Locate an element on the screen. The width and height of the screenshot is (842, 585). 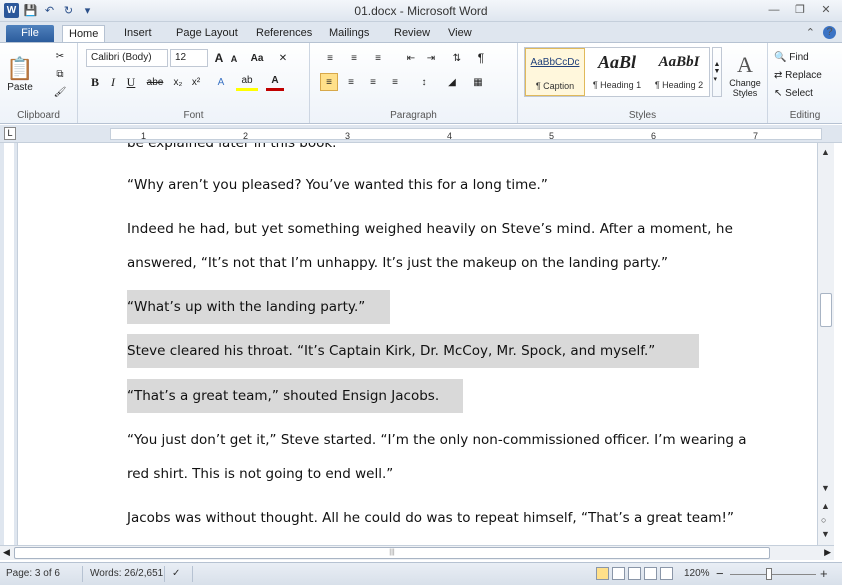
superscript-button: x² is located at coordinates (196, 82).